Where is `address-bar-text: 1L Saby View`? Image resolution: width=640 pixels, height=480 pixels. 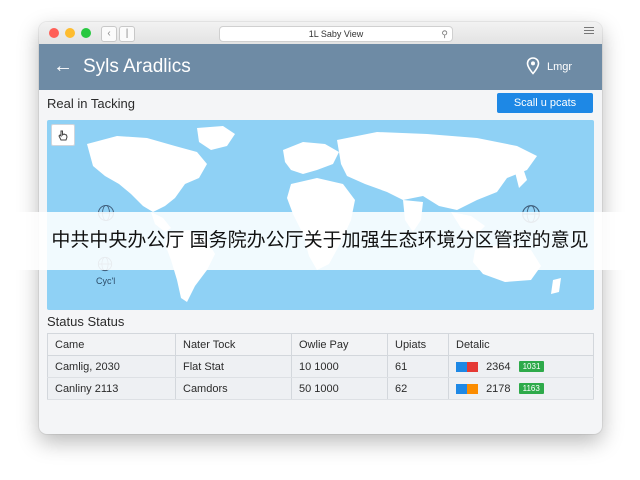
address-bar-text: 1L Saby View is located at coordinates (336, 34).